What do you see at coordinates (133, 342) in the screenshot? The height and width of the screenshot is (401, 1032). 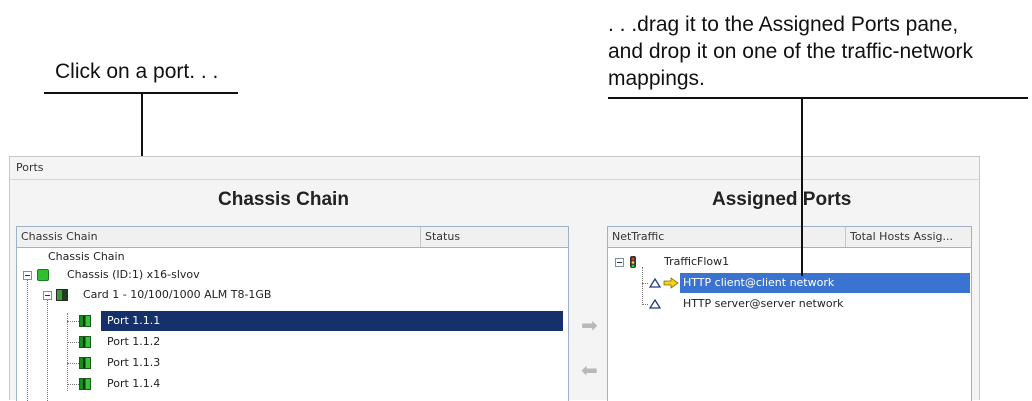 I see `tree-item-port-1-1-2: Port 1.1.2` at bounding box center [133, 342].